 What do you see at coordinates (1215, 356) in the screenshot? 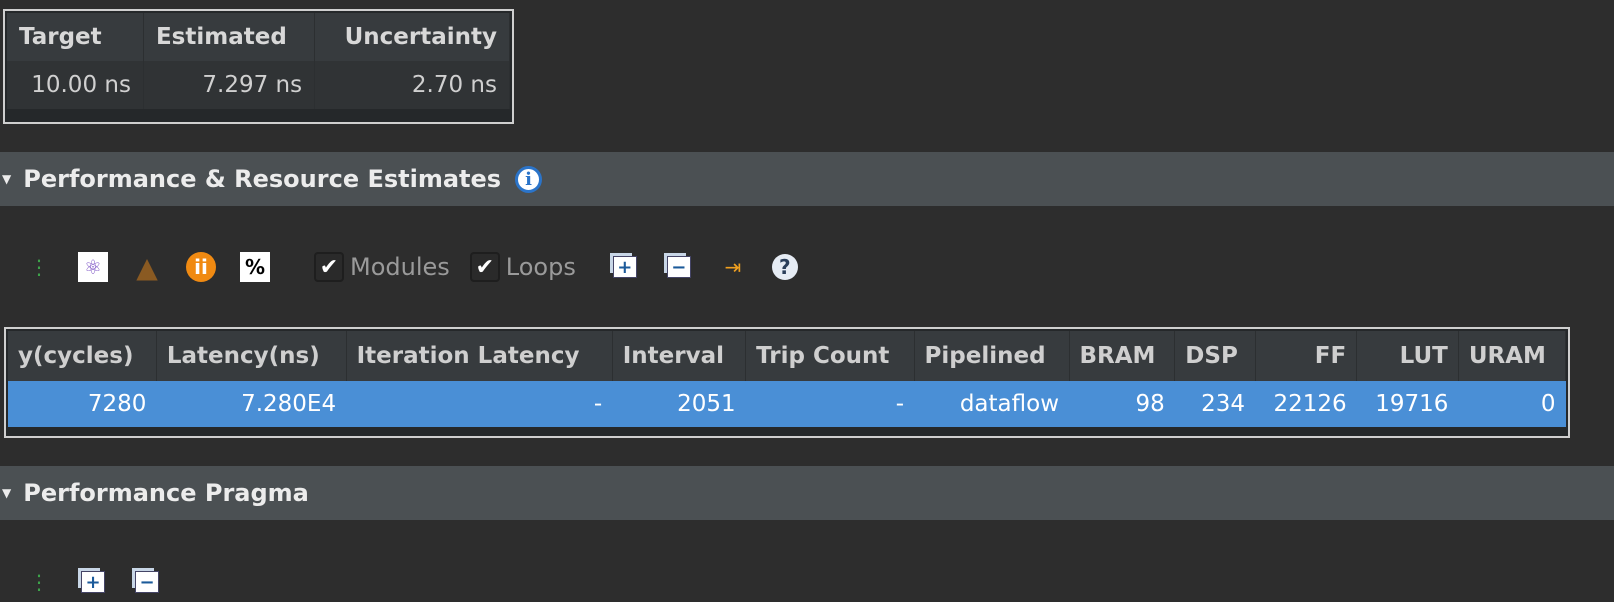
I see `header-dsp: DSP` at bounding box center [1215, 356].